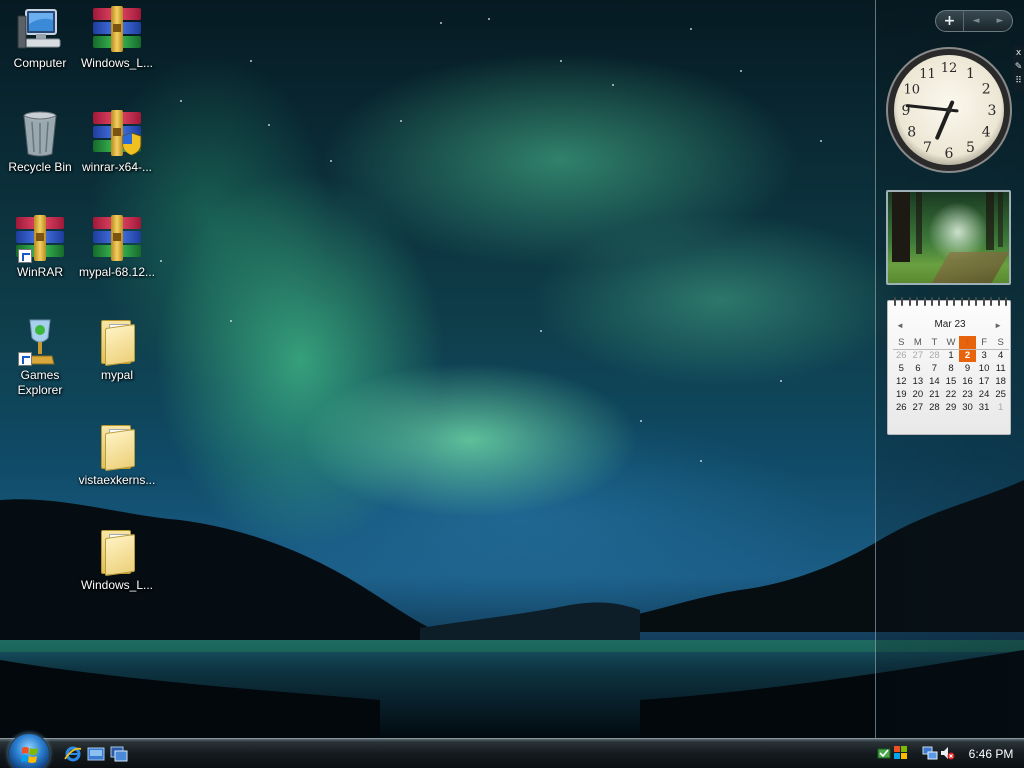 This screenshot has width=1024, height=768. Describe the element at coordinates (884, 753) in the screenshot. I see `safely-remove-hardware-icon` at that location.